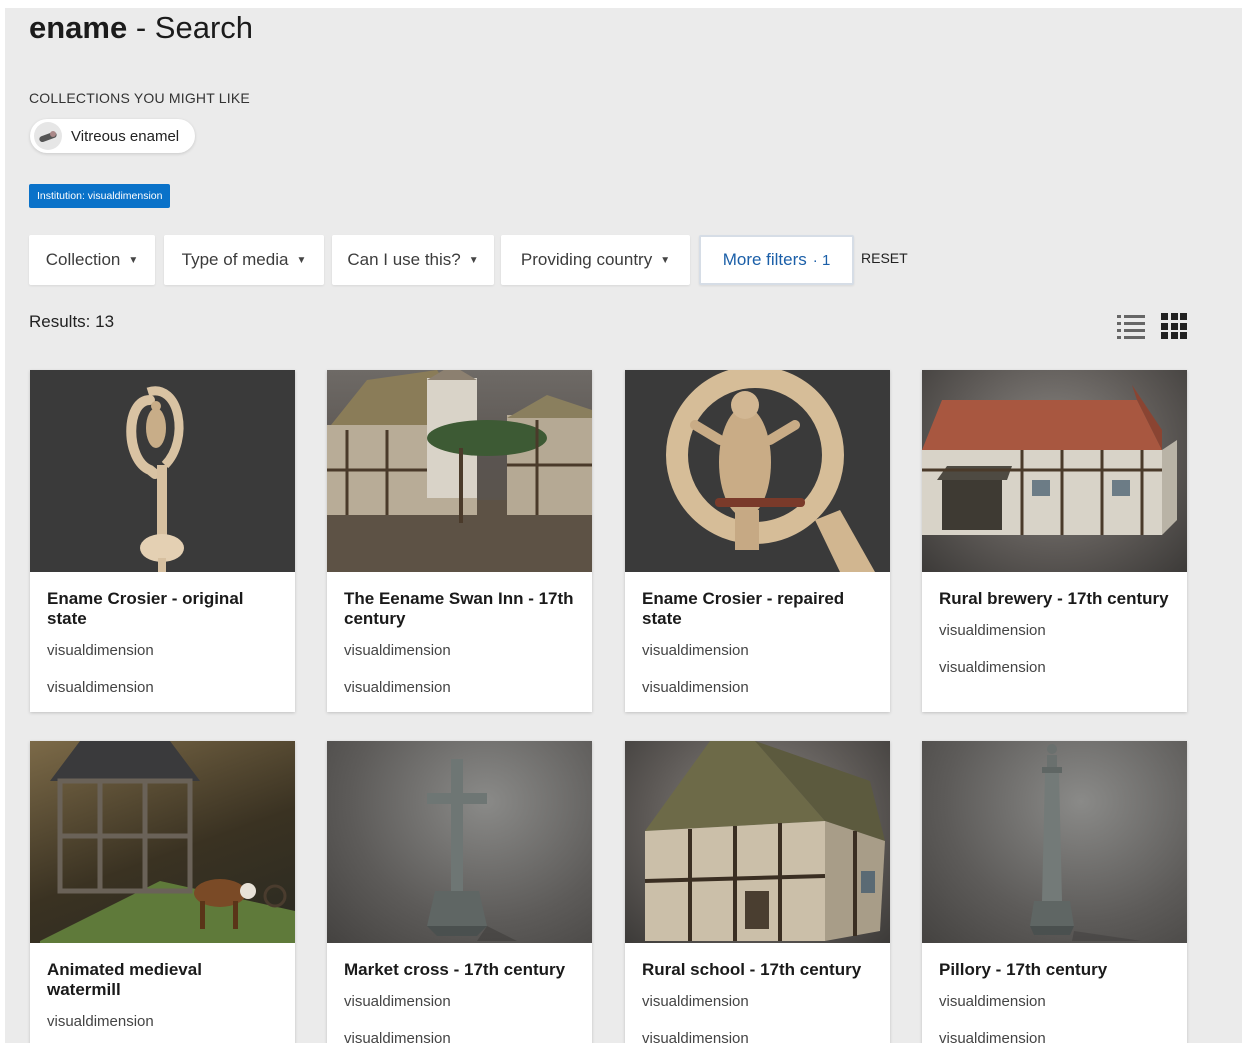 The height and width of the screenshot is (1043, 1242). I want to click on filter-type-of-media-button: Type of media ▼, so click(244, 260).